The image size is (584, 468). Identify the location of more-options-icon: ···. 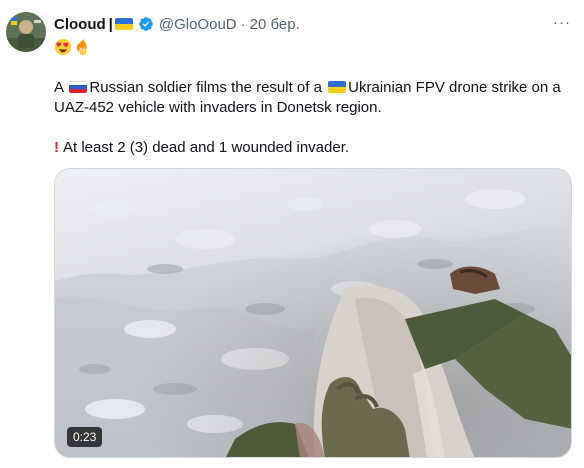
(562, 22).